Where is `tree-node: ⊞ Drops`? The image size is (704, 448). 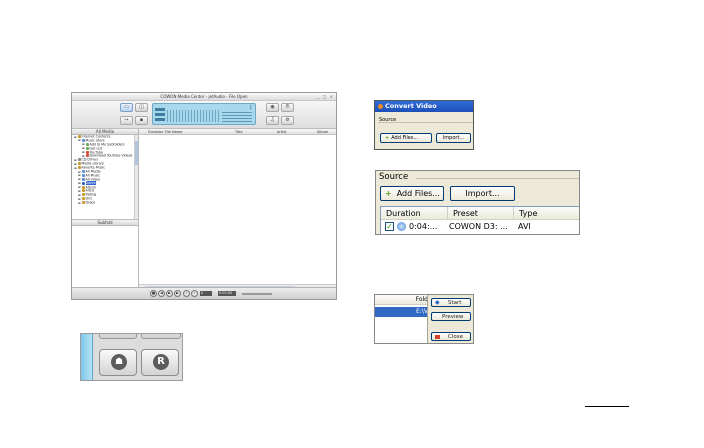 tree-node: ⊞ Drops is located at coordinates (105, 203).